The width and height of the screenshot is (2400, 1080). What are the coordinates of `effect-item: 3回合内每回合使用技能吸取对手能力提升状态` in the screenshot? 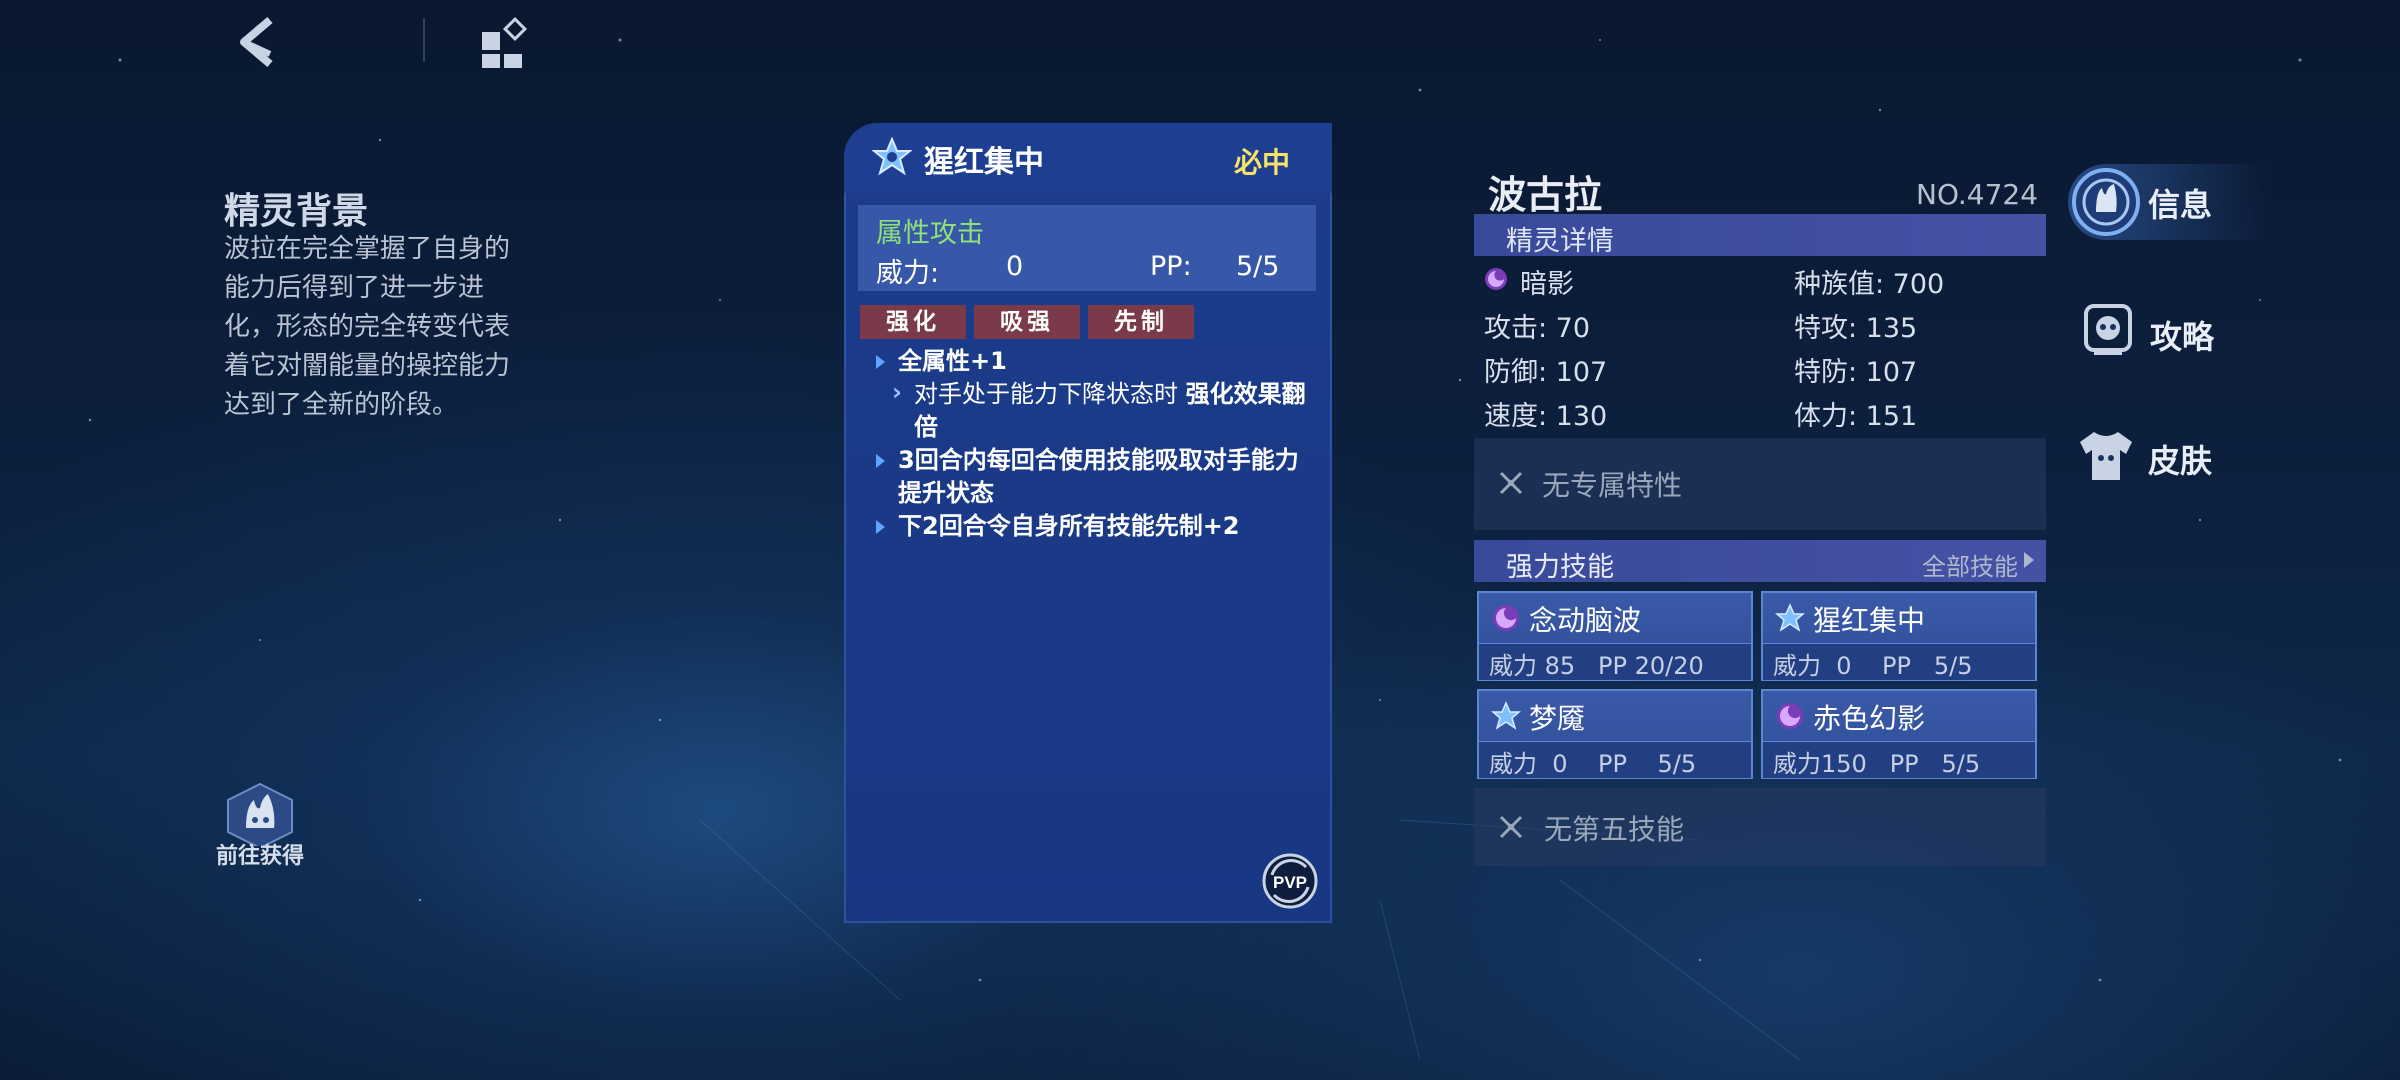 It's located at (1094, 477).